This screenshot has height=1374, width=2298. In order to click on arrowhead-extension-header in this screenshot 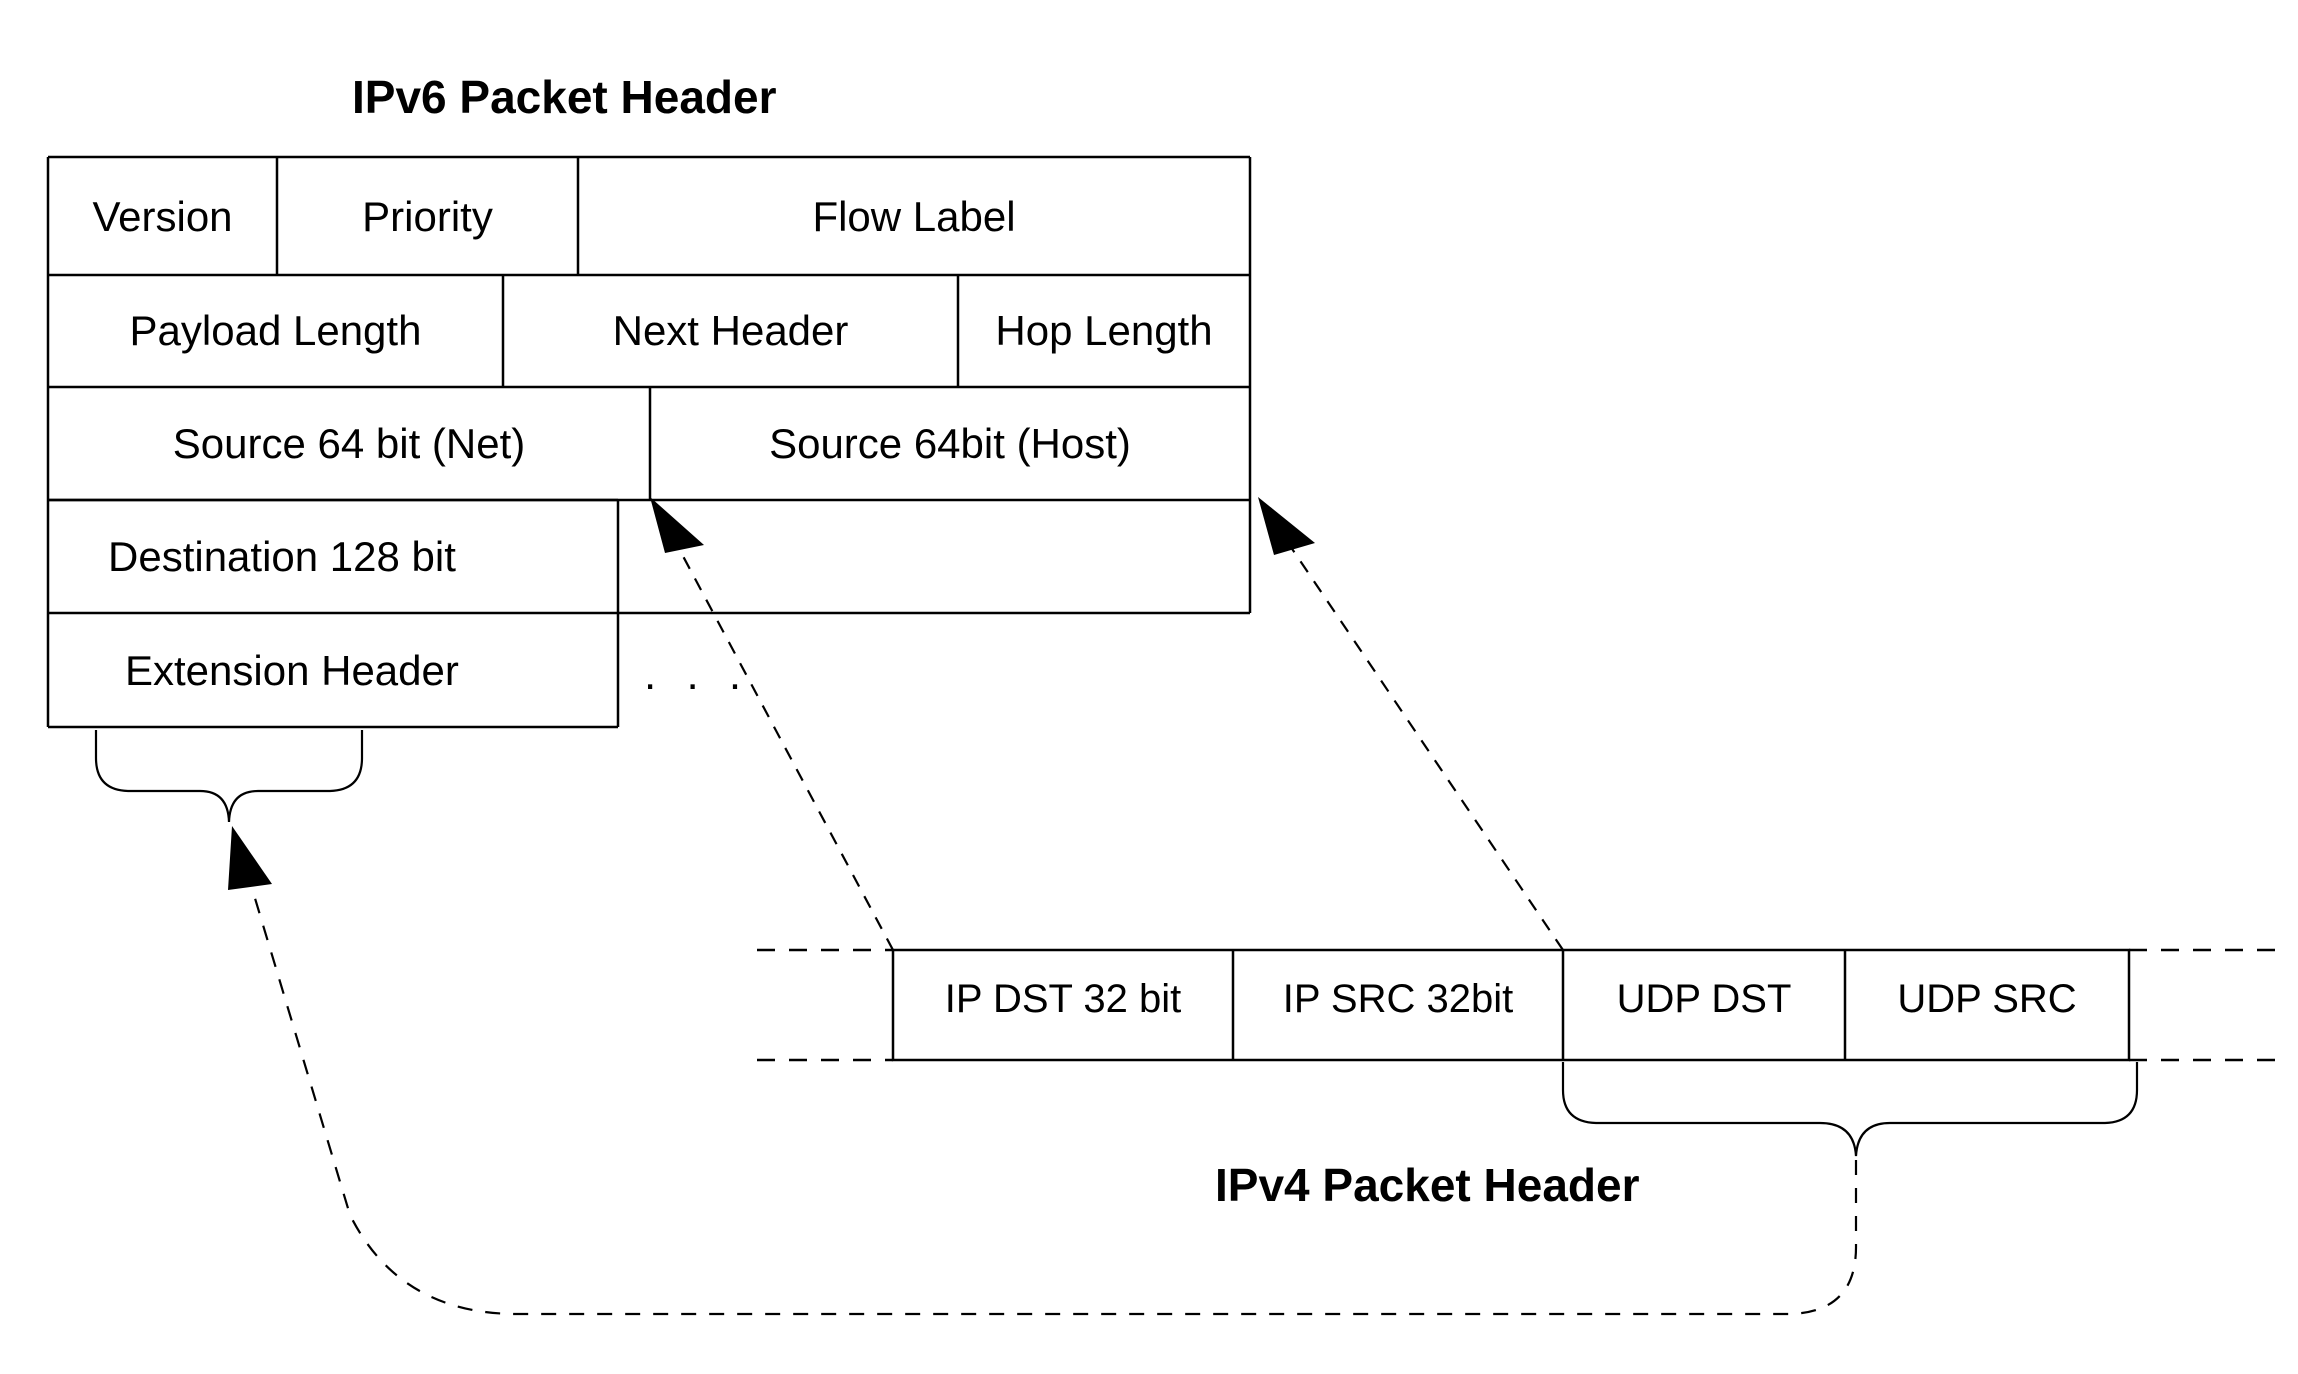, I will do `click(250, 858)`.